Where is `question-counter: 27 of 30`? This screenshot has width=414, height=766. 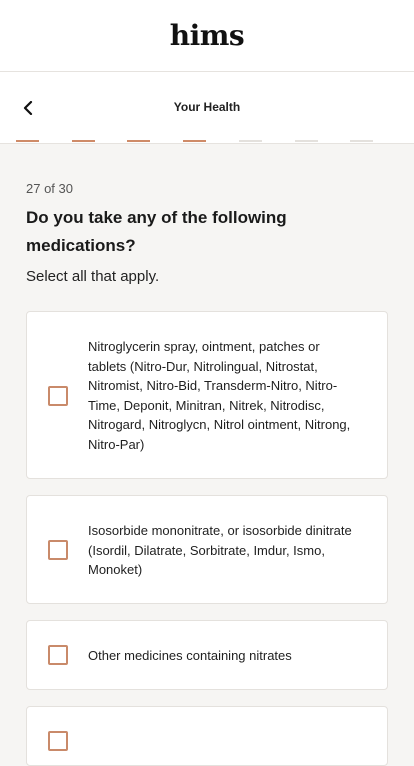
question-counter: 27 of 30 is located at coordinates (49, 188).